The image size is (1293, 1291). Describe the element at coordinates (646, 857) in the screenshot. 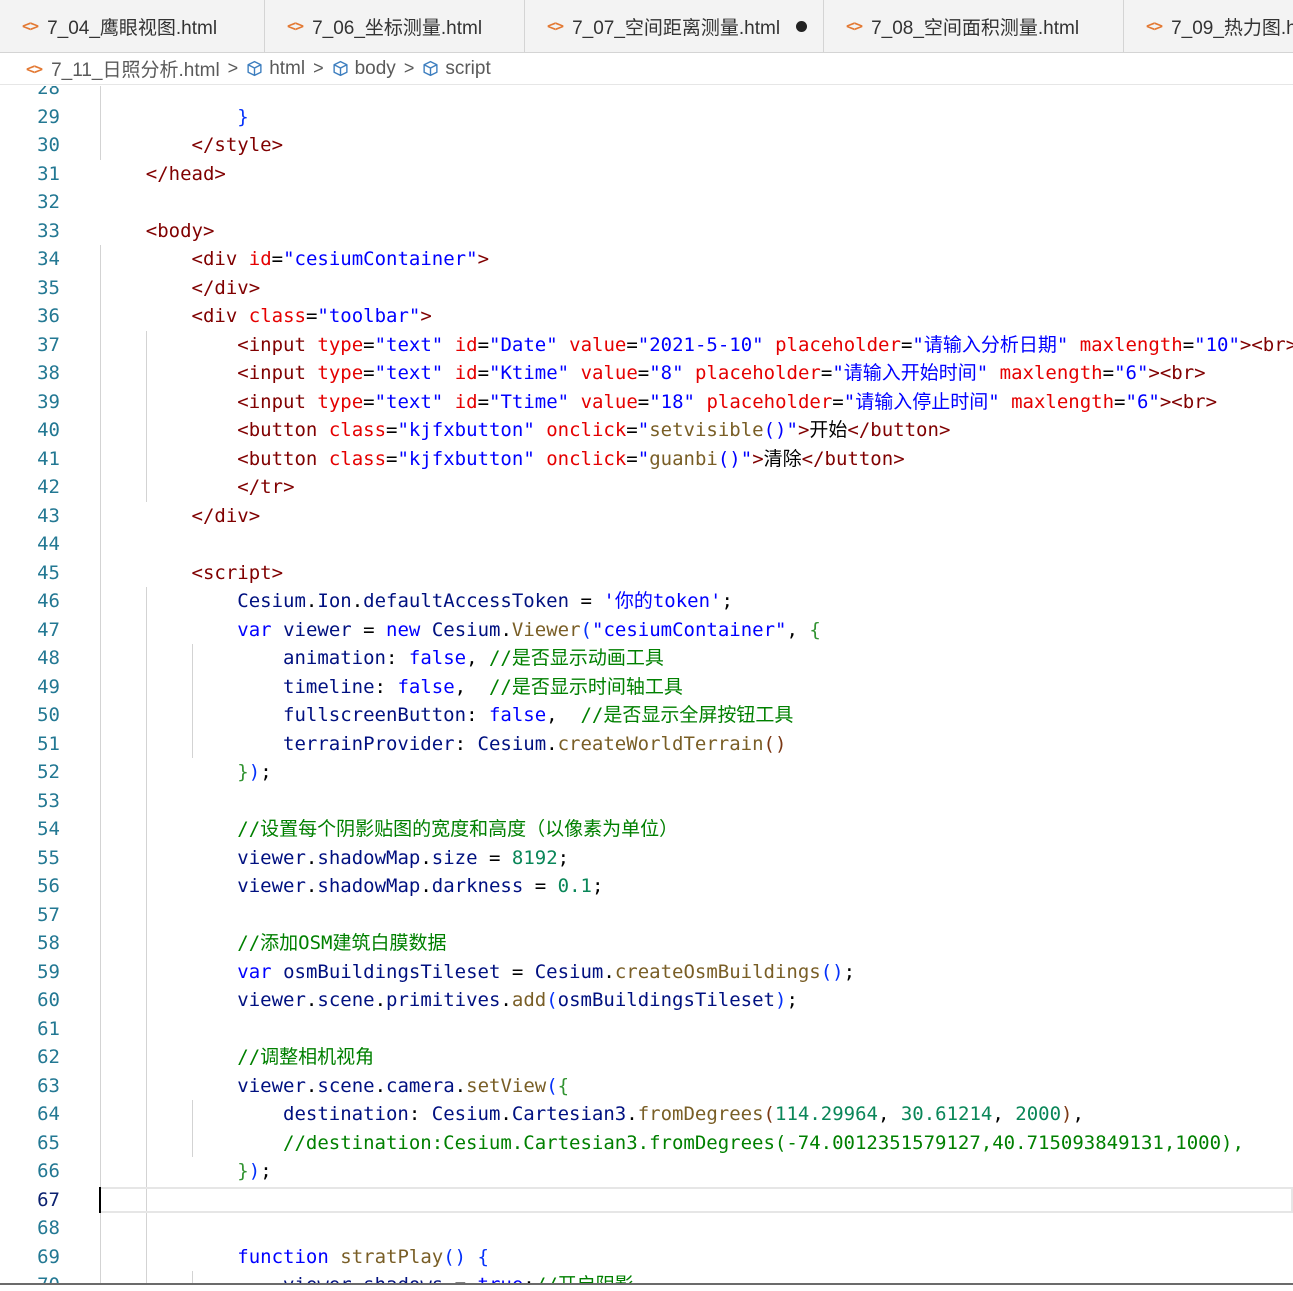

I see `code-line: 55 viewer.shadowMap.size = 8192;` at that location.